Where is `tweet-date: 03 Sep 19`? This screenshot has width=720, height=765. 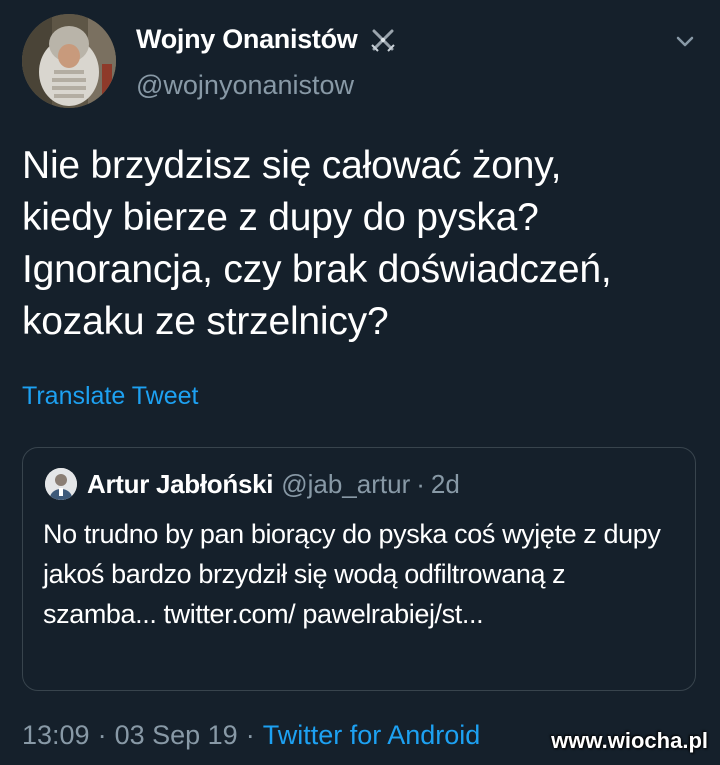
tweet-date: 03 Sep 19 is located at coordinates (176, 735).